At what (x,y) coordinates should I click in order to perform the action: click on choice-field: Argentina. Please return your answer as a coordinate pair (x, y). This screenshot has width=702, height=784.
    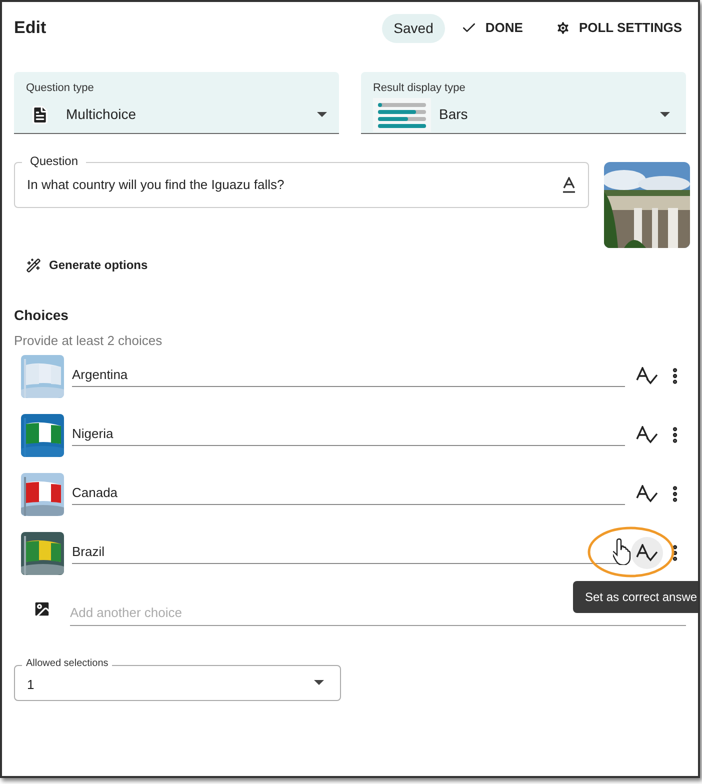
    Looking at the image, I should click on (348, 376).